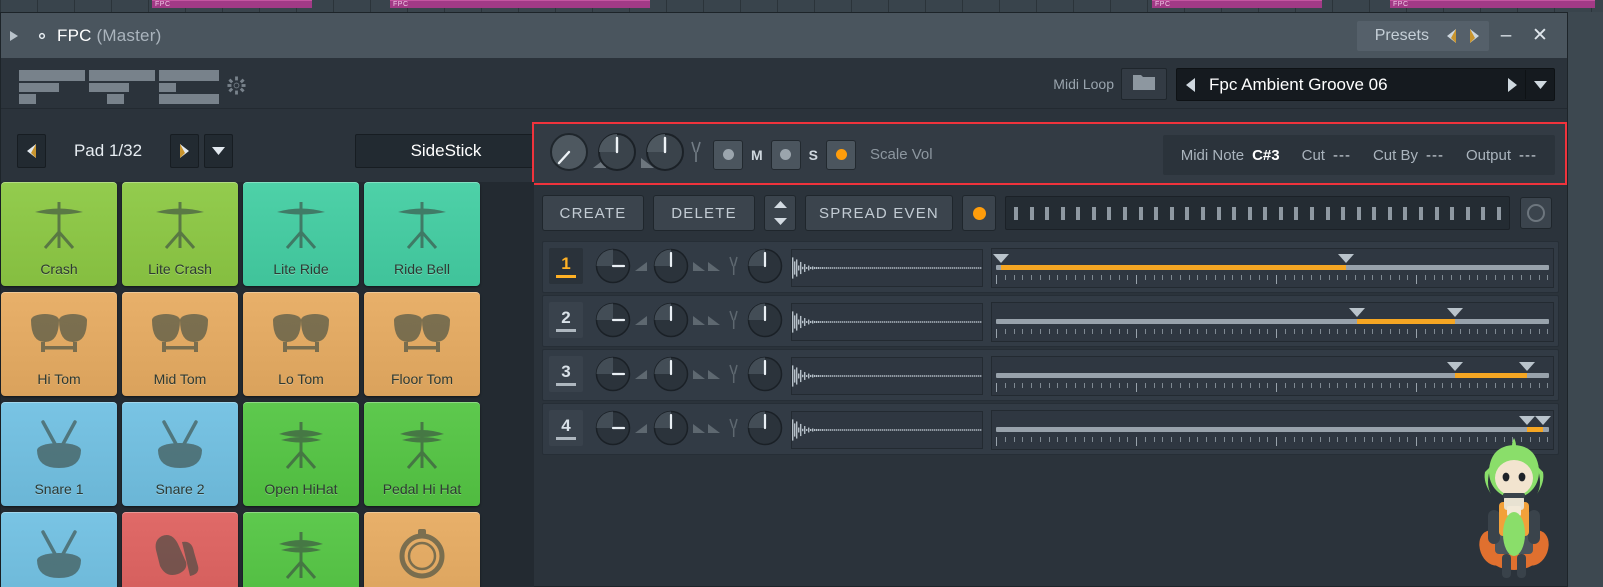 The height and width of the screenshot is (587, 1603). What do you see at coordinates (1266, 155) in the screenshot?
I see `midi-note-value: C#3` at bounding box center [1266, 155].